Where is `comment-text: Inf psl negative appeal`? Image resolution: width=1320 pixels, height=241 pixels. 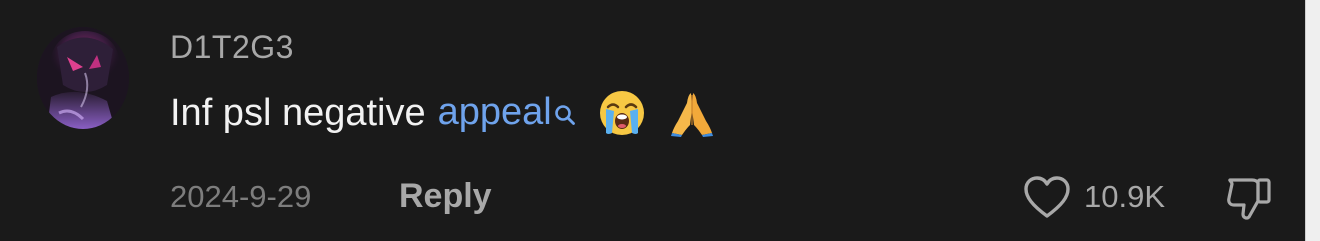 comment-text: Inf psl negative appeal is located at coordinates (443, 113).